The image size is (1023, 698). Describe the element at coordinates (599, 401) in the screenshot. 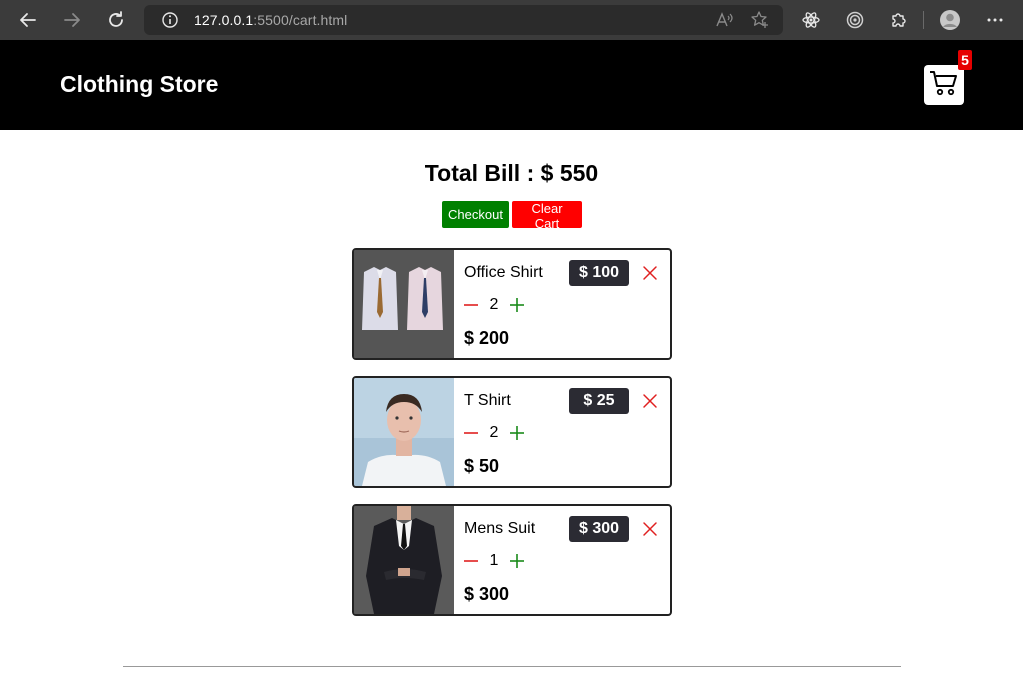

I see `item-price: $ 25` at that location.